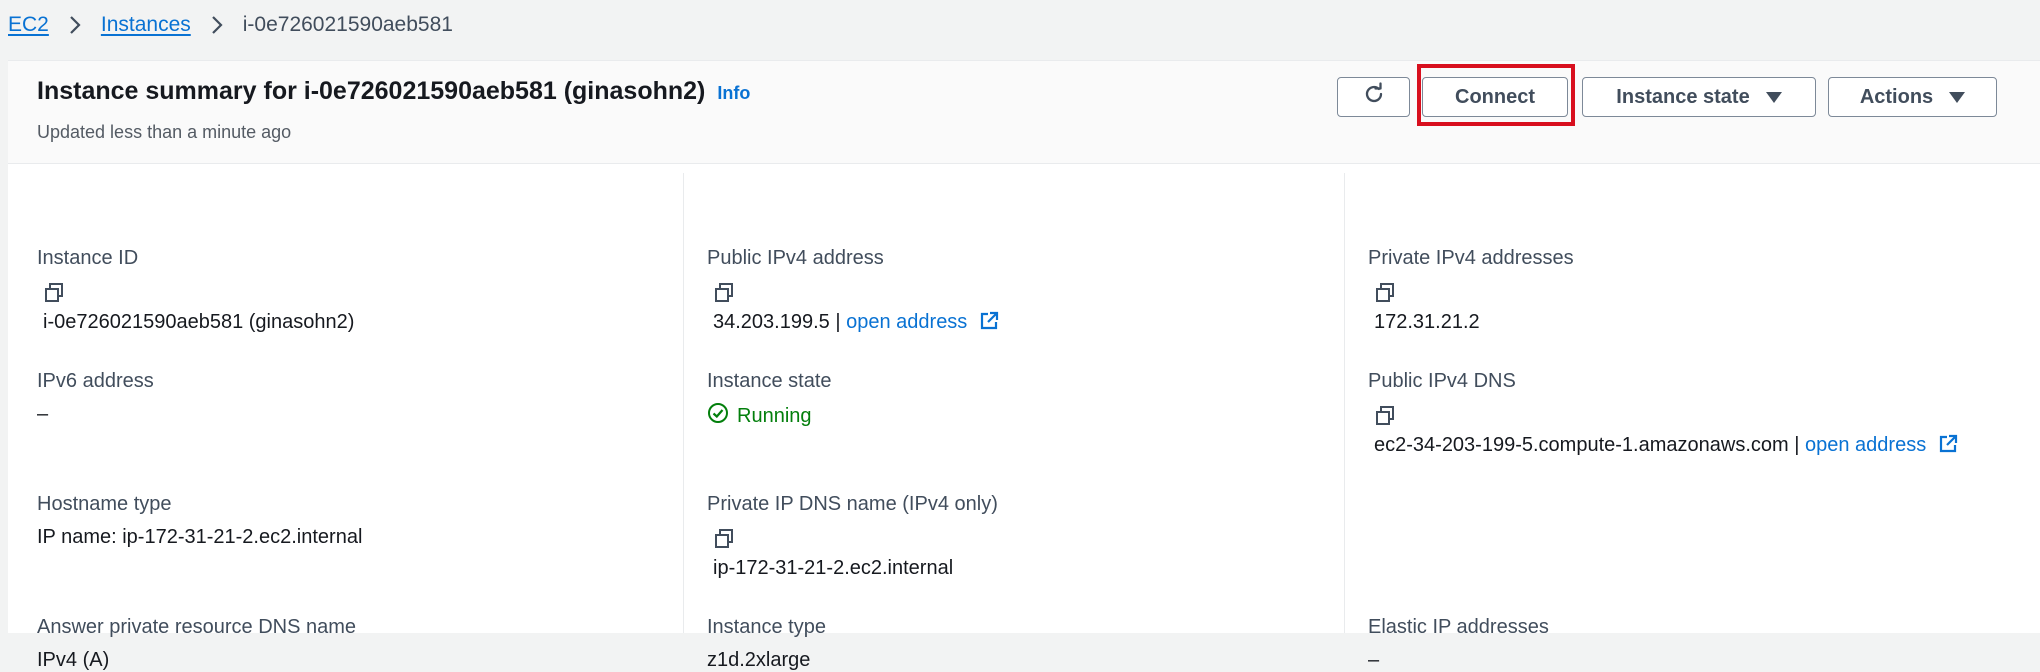 Image resolution: width=2040 pixels, height=672 pixels. Describe the element at coordinates (759, 660) in the screenshot. I see `instance-type-value: z1d.2xlarge` at that location.